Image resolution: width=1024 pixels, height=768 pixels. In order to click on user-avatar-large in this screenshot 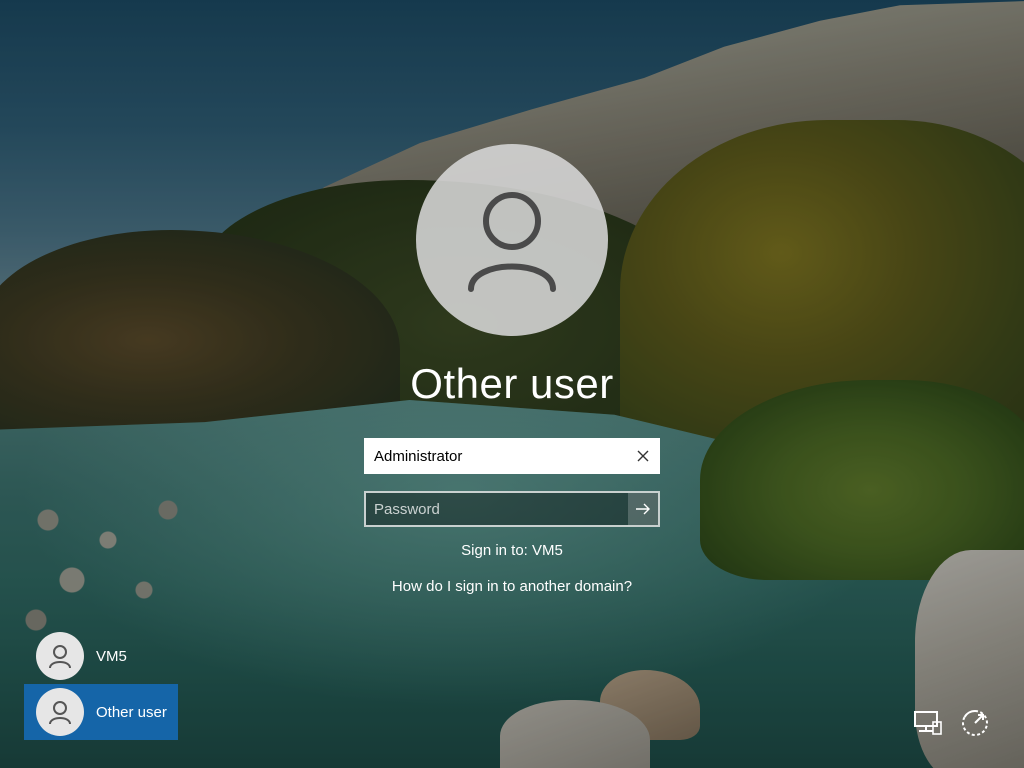, I will do `click(512, 240)`.